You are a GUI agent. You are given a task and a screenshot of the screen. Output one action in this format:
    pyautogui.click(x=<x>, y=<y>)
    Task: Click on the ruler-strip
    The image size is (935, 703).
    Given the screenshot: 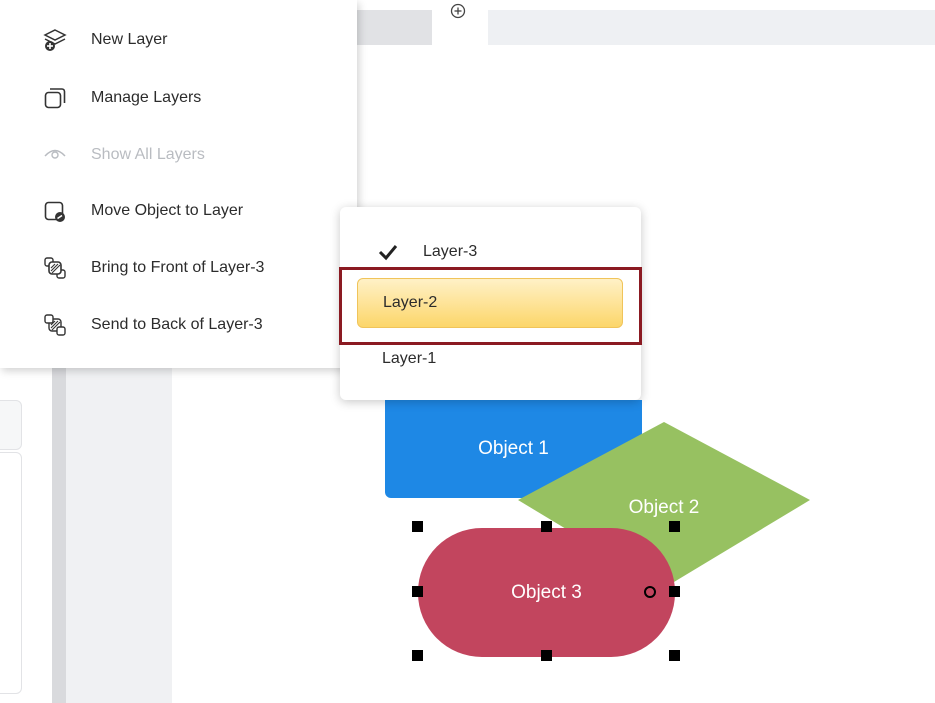 What is the action you would take?
    pyautogui.click(x=59, y=535)
    